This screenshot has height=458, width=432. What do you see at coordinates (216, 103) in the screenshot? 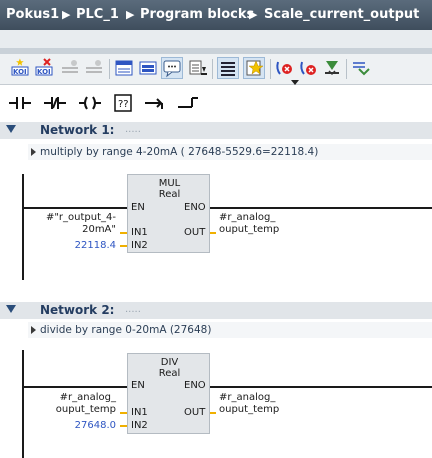
I see `instruction-favorites-bar: ??` at bounding box center [216, 103].